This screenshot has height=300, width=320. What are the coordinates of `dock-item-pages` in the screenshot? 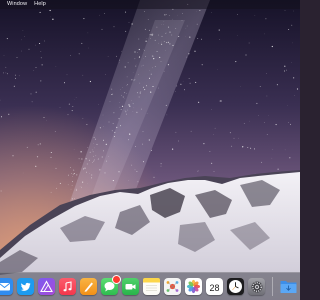 It's located at (88, 286).